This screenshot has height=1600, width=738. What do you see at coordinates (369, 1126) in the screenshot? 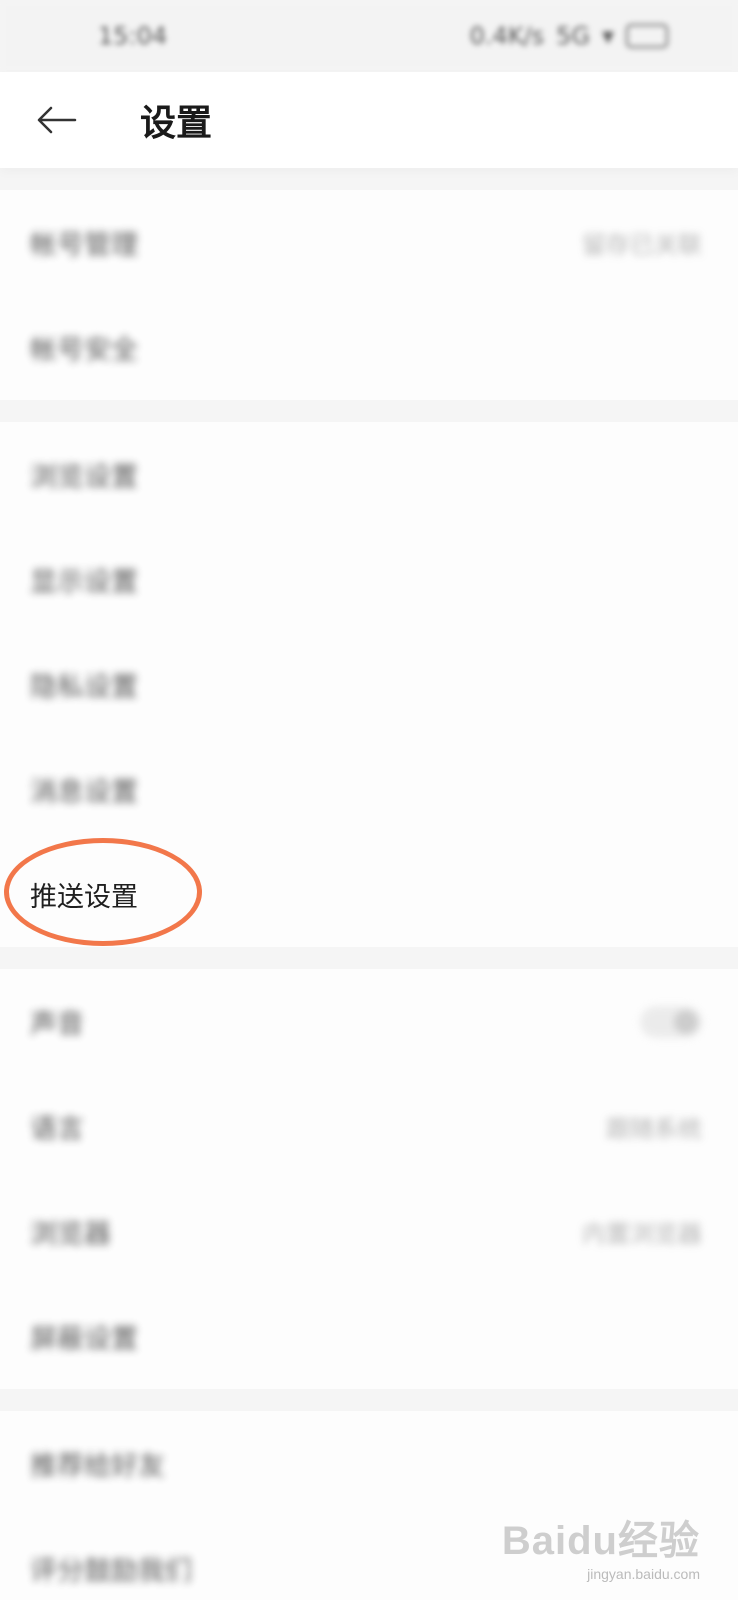
I see `settings-row-language: 语言 跟随系统` at bounding box center [369, 1126].